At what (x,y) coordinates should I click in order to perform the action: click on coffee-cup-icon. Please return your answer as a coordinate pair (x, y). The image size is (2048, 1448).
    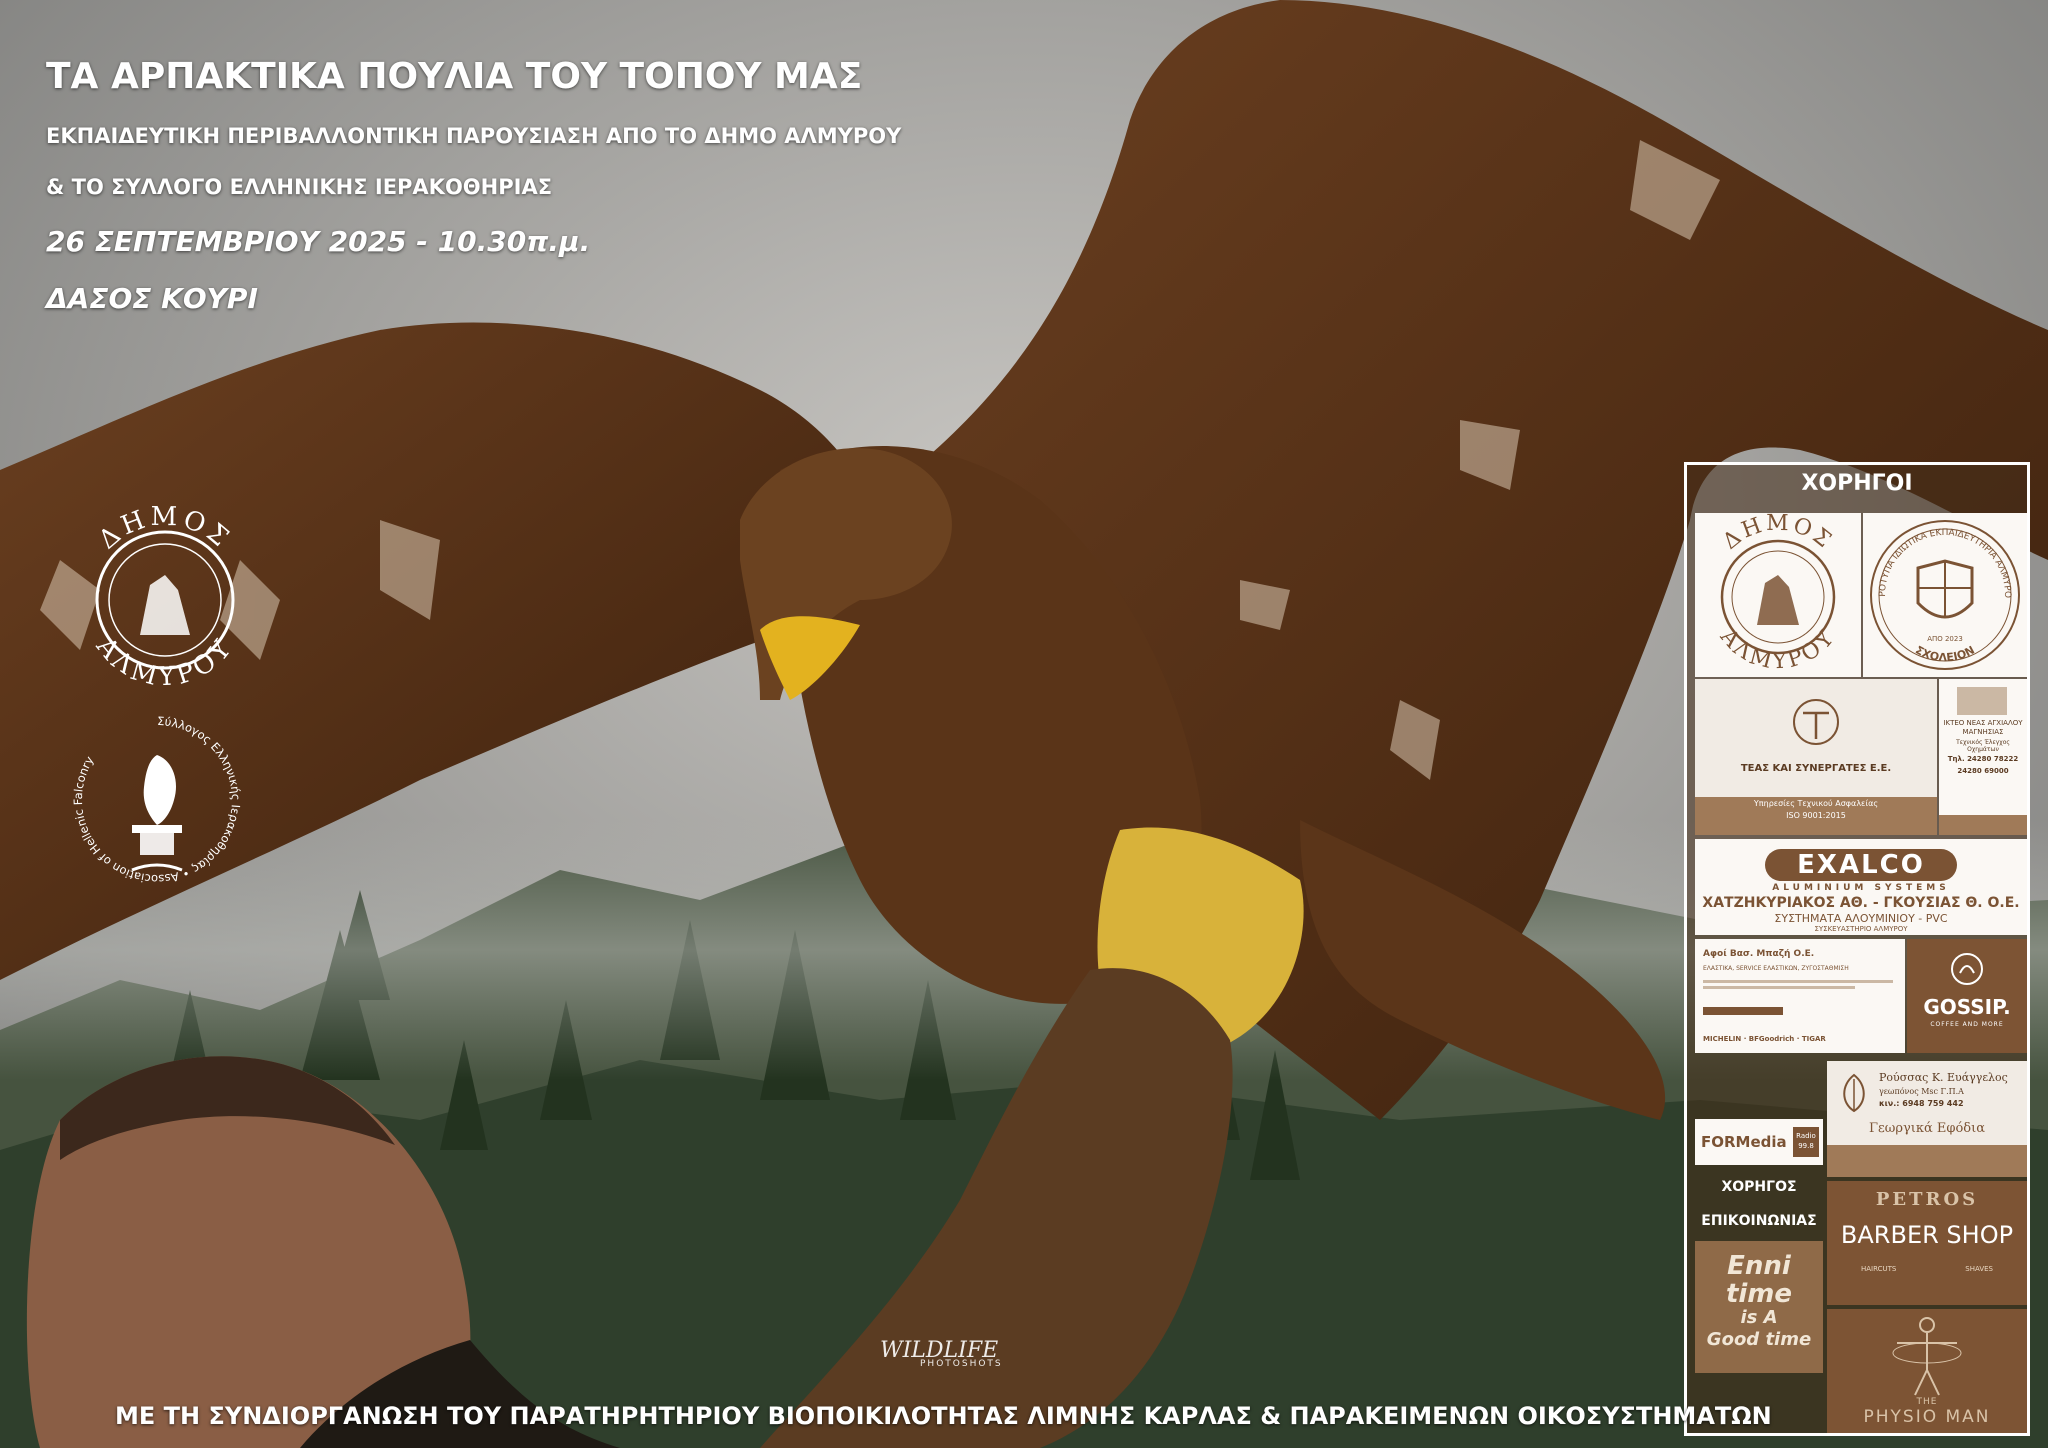
    Looking at the image, I should click on (1967, 969).